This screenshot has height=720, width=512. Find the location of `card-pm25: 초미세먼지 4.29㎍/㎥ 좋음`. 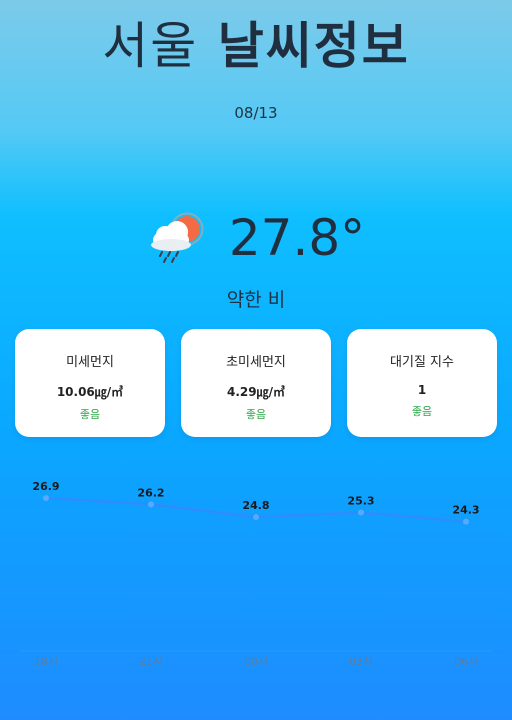

card-pm25: 초미세먼지 4.29㎍/㎥ 좋음 is located at coordinates (256, 383).